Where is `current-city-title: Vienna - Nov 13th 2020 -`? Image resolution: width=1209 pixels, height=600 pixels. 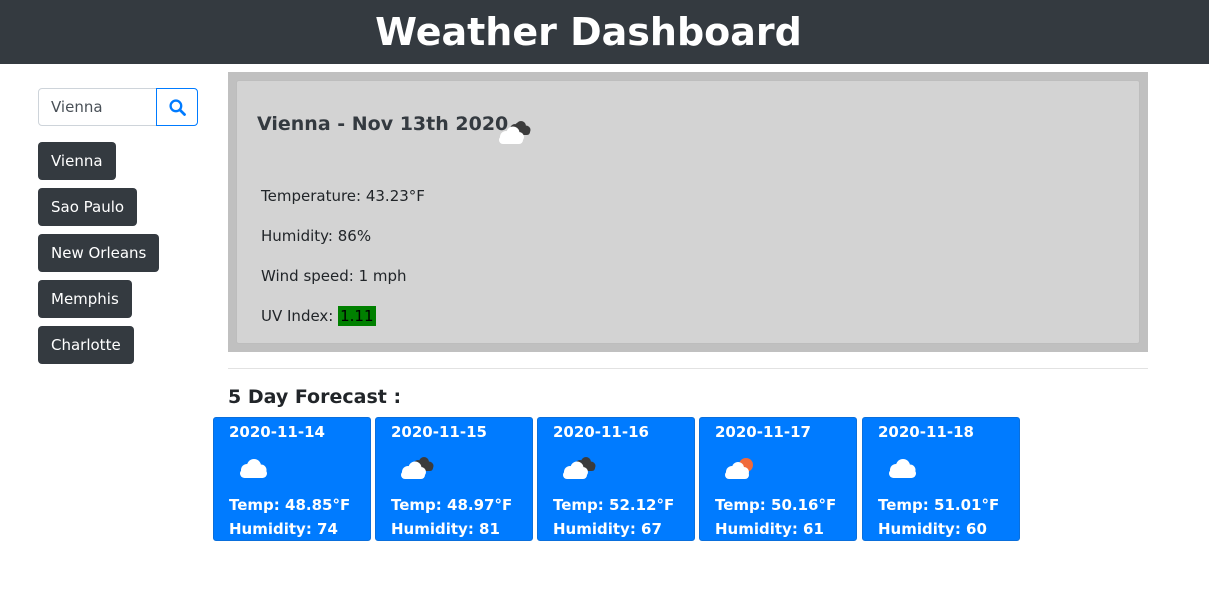
current-city-title: Vienna - Nov 13th 2020 - is located at coordinates (390, 124).